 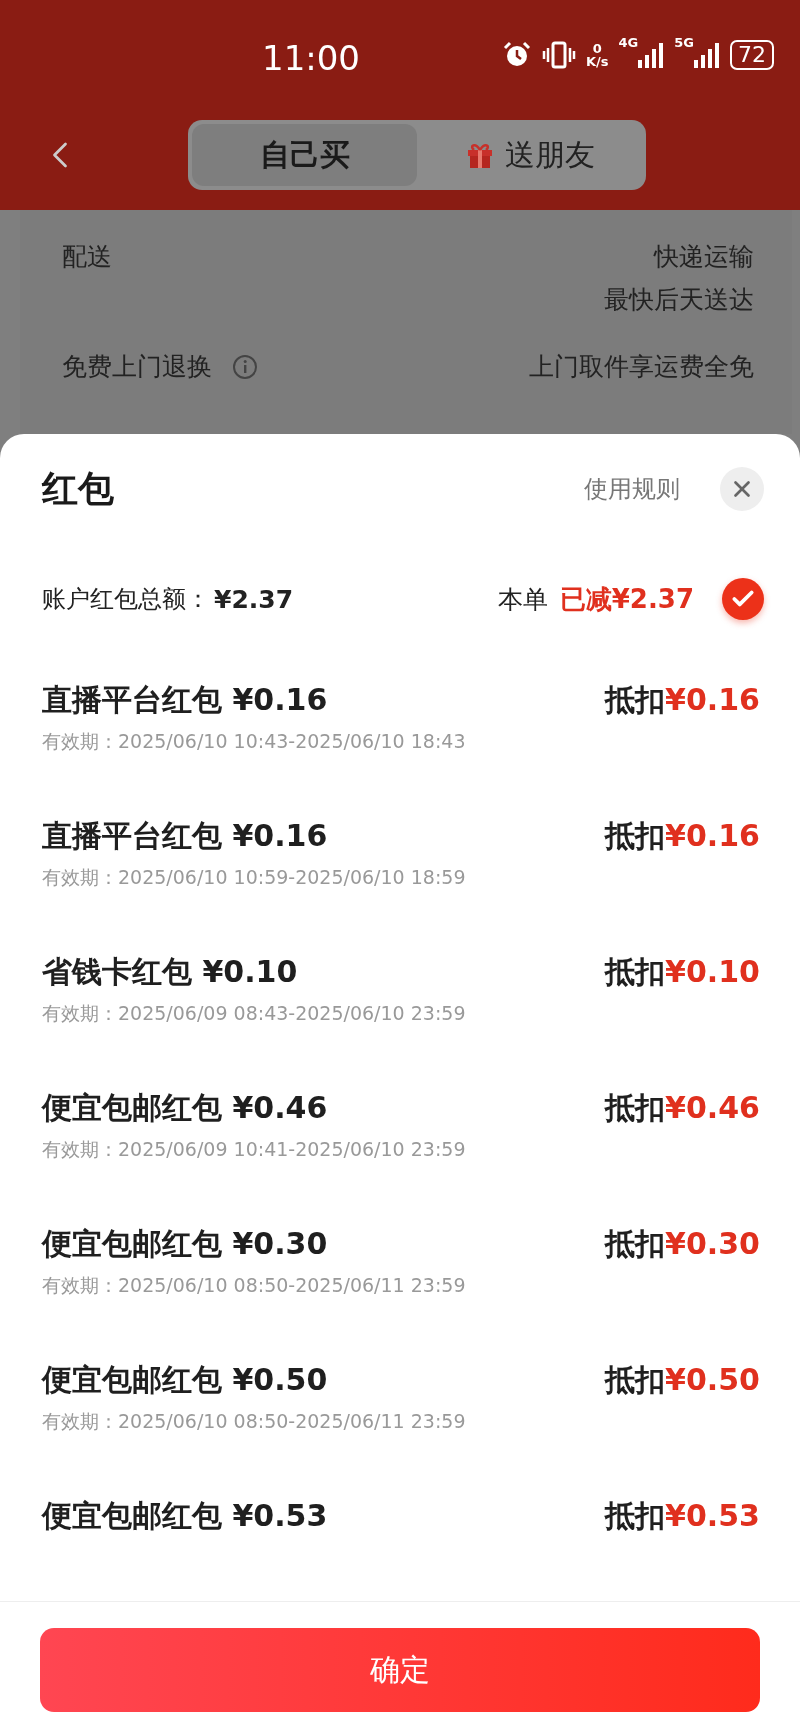 I want to click on vibrate-icon, so click(x=559, y=55).